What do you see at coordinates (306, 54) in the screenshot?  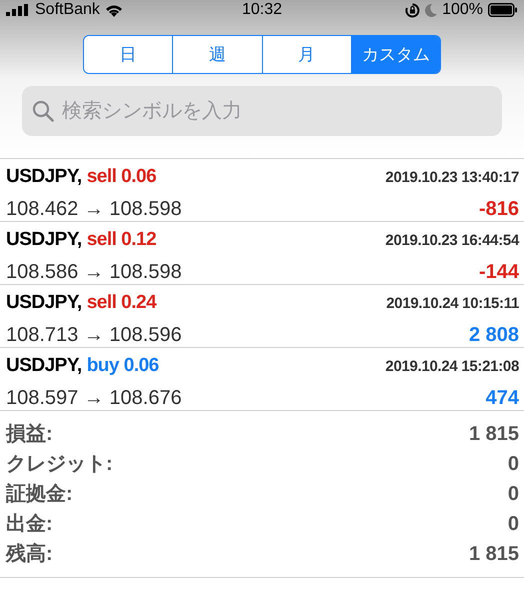 I see `segment-tab: 月` at bounding box center [306, 54].